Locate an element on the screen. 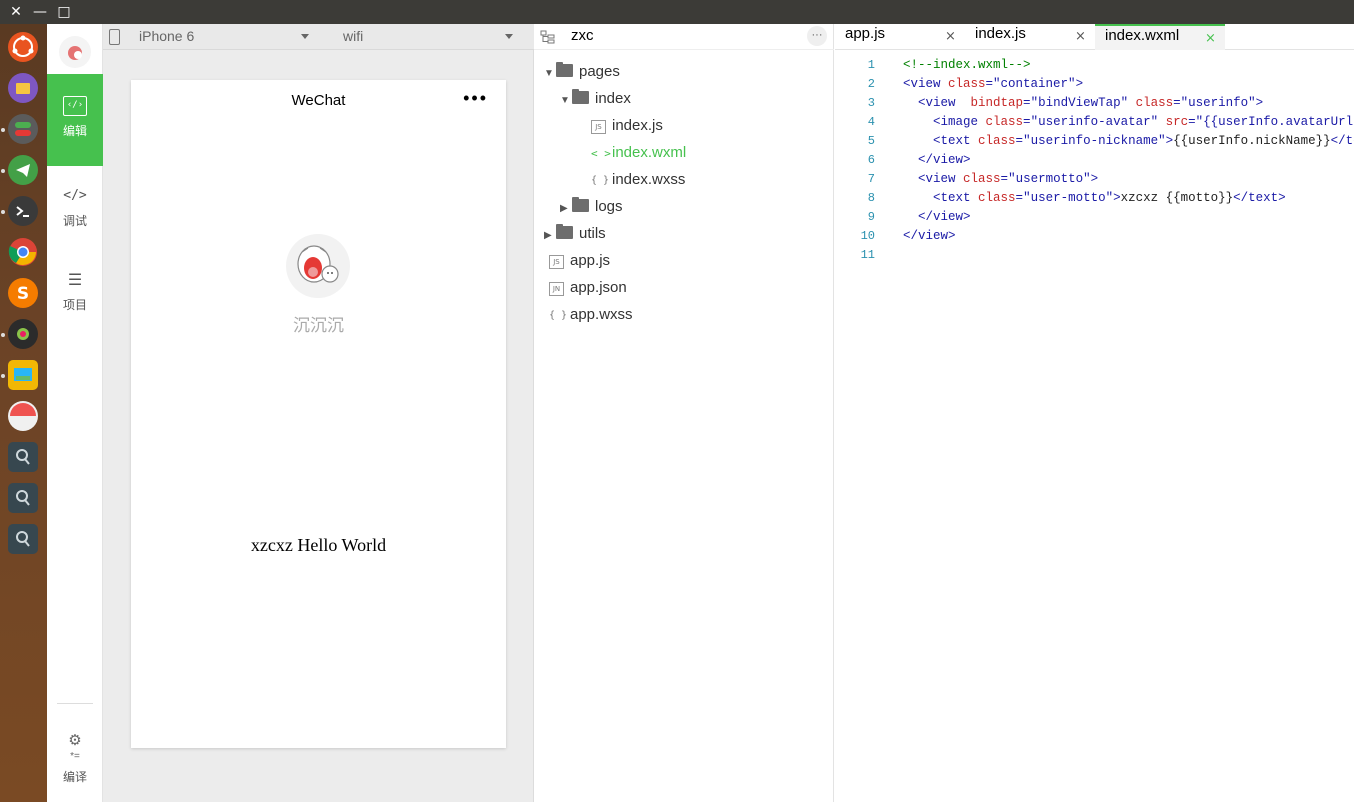 This screenshot has width=1354, height=802. code-line: 1 <!--index.wxml--> is located at coordinates (933, 65).